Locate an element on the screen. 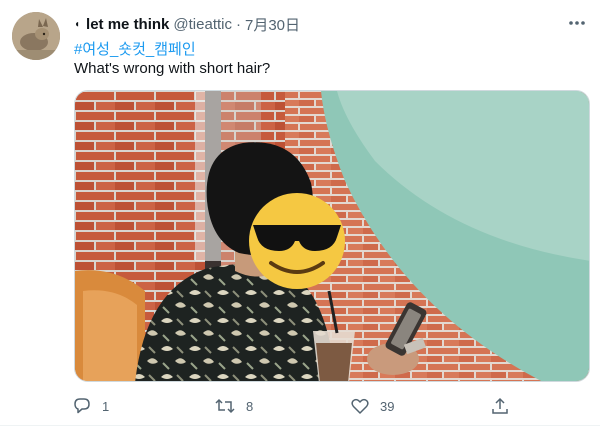 The image size is (600, 426). reply-icon is located at coordinates (82, 406).